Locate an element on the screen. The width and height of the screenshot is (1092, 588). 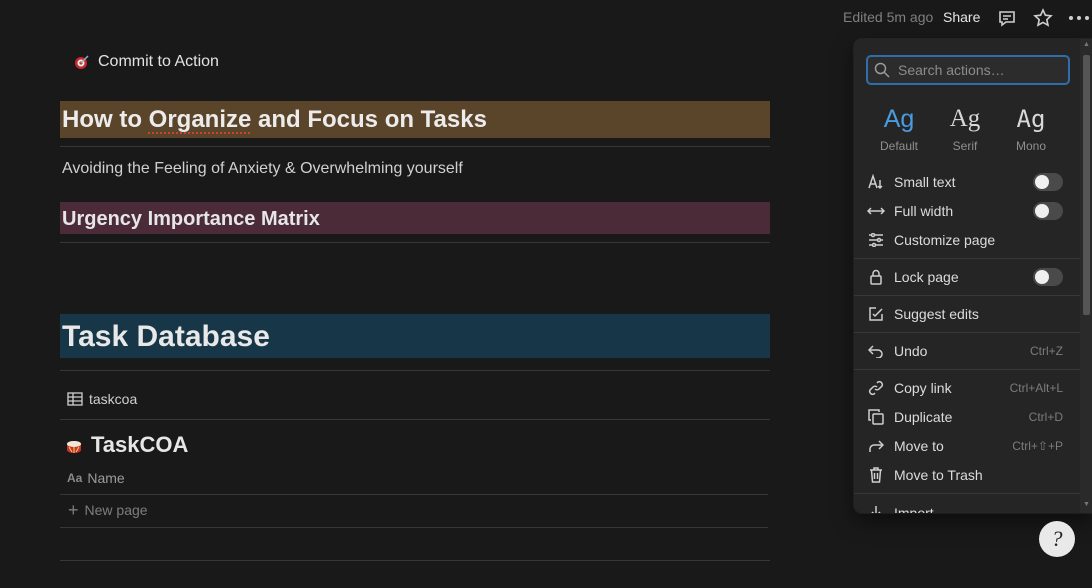
new-page-label: New page is located at coordinates (116, 510).